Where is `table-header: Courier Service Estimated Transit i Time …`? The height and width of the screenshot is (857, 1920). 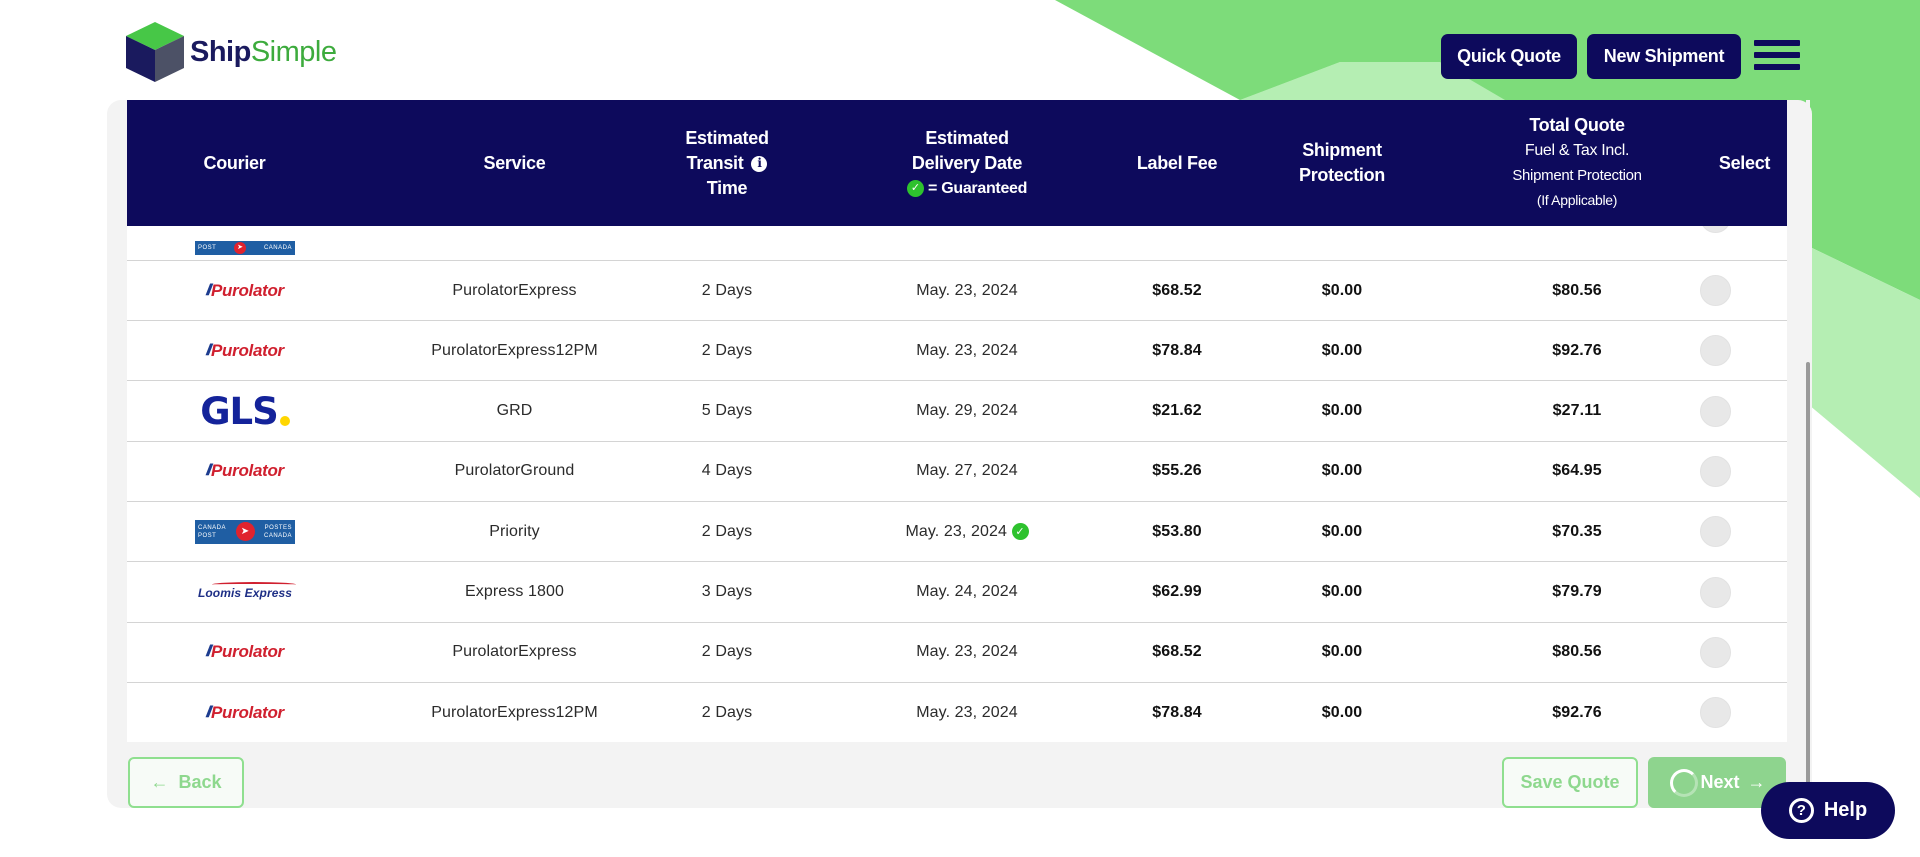
table-header: Courier Service Estimated Transit i Time … is located at coordinates (957, 163).